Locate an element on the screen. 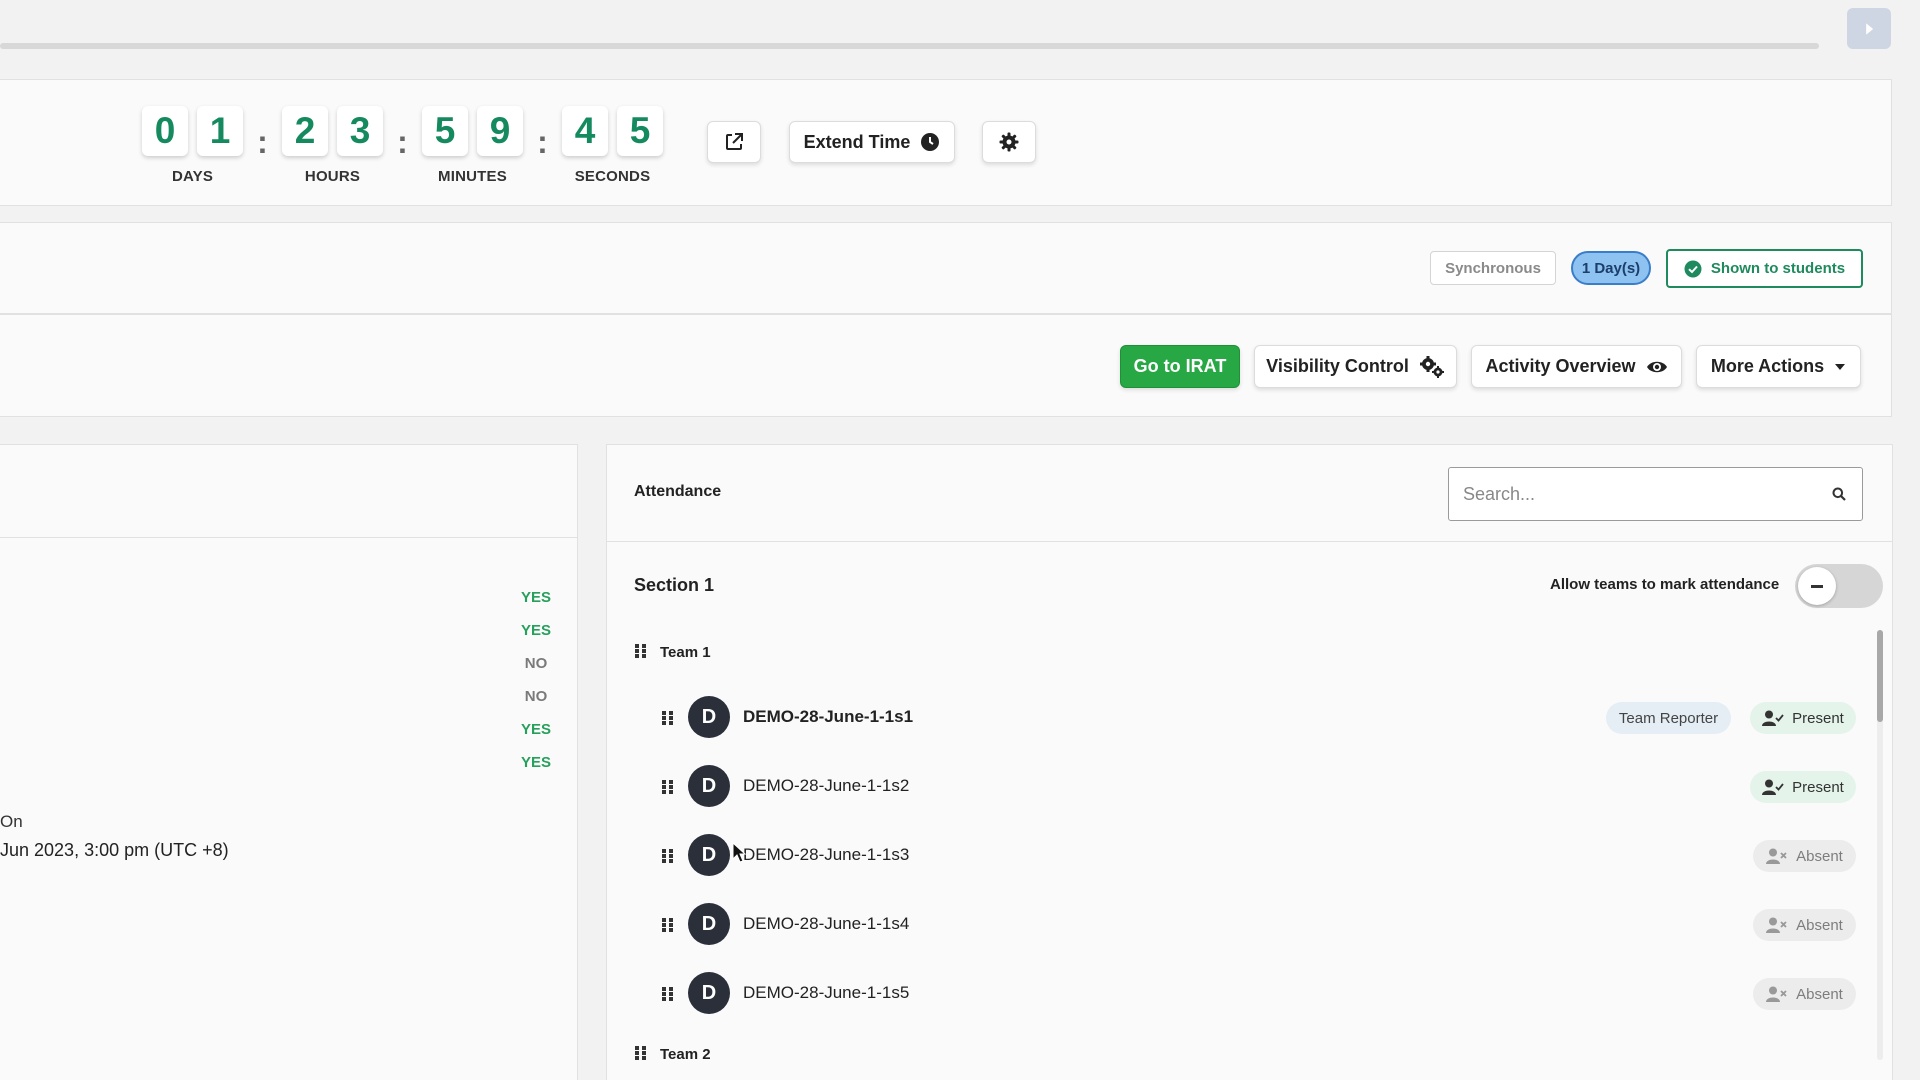  extend-time-button: Extend Time is located at coordinates (872, 142).